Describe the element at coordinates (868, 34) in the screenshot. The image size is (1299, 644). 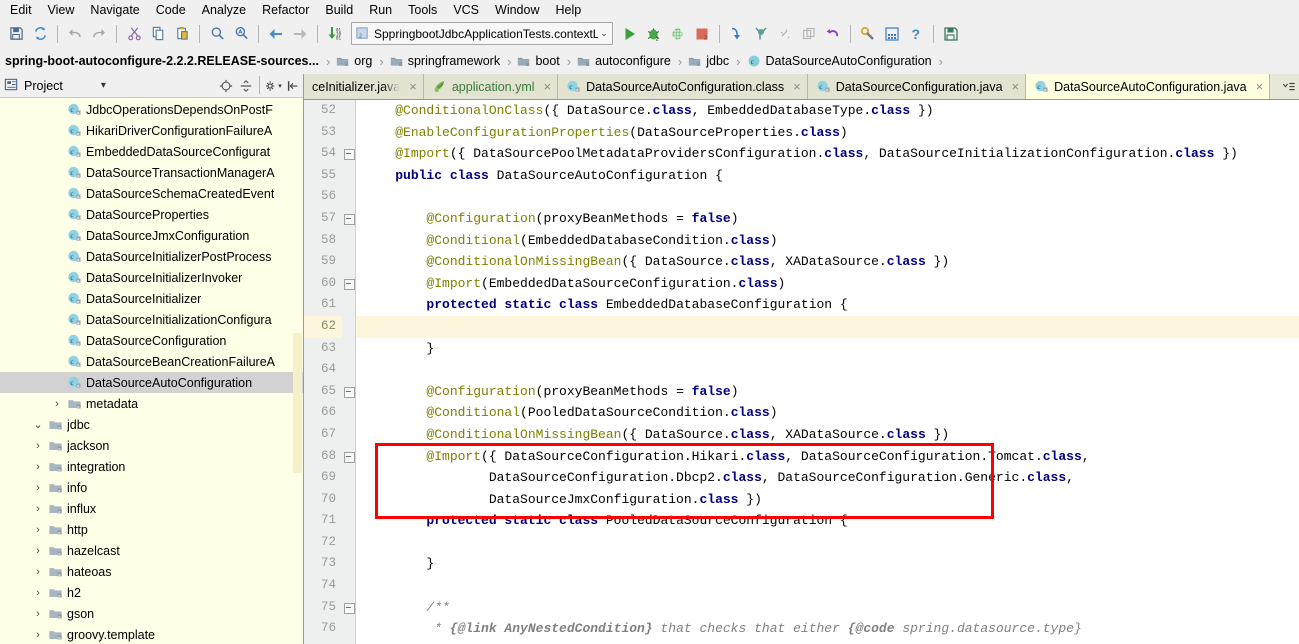
I see `settings-icon` at that location.